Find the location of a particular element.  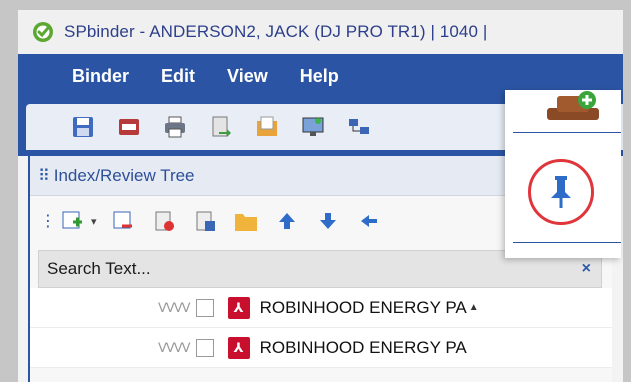

floating-pin-popup is located at coordinates (563, 174).